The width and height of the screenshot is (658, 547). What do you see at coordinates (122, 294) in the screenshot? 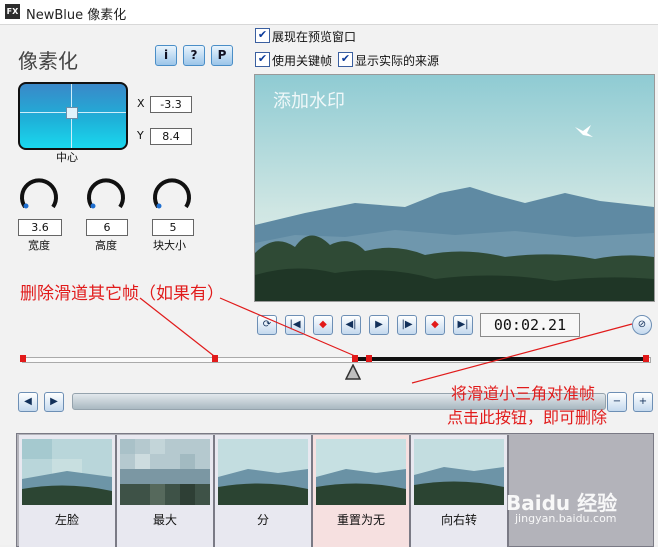
I see `annotation-delete-others: 删除滑道其它帧（如果有）` at bounding box center [122, 294].